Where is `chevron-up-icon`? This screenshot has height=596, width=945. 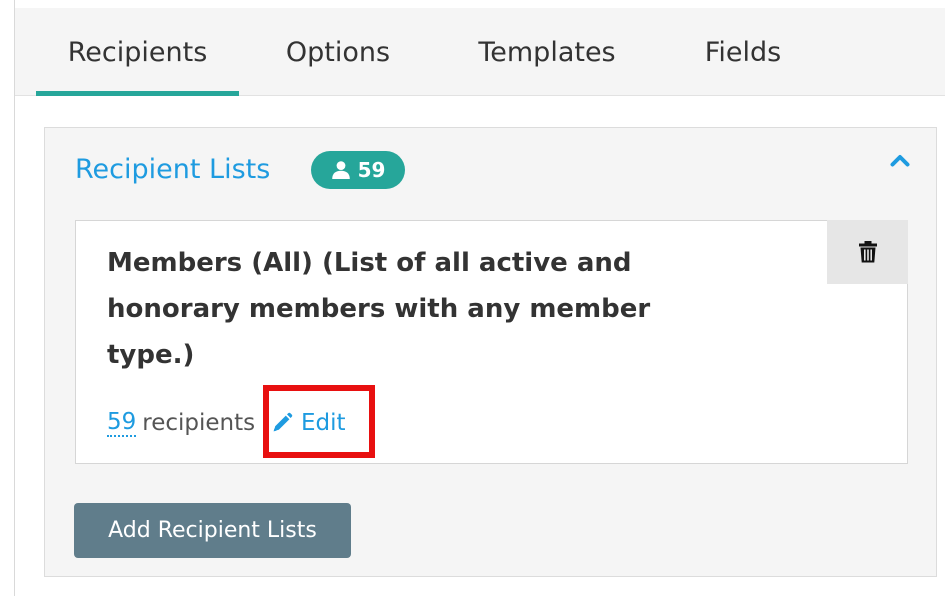
chevron-up-icon is located at coordinates (900, 161).